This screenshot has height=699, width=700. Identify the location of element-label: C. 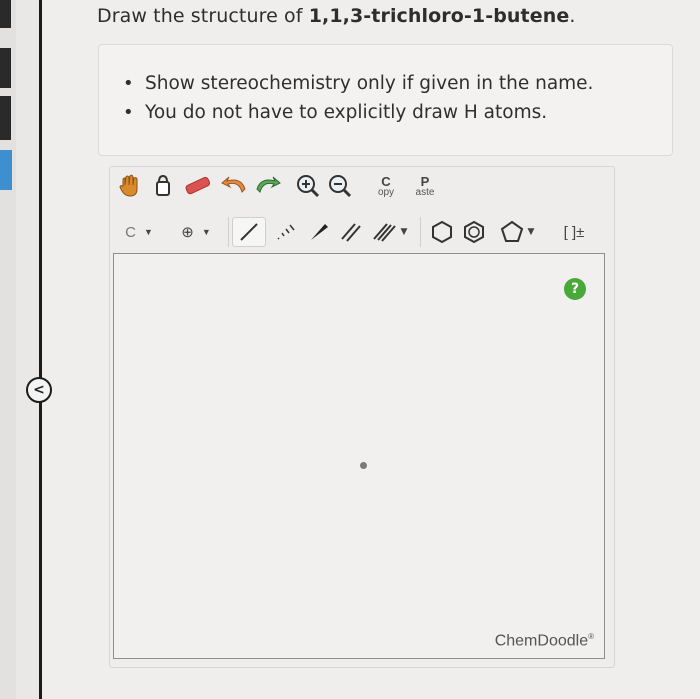
(130, 232).